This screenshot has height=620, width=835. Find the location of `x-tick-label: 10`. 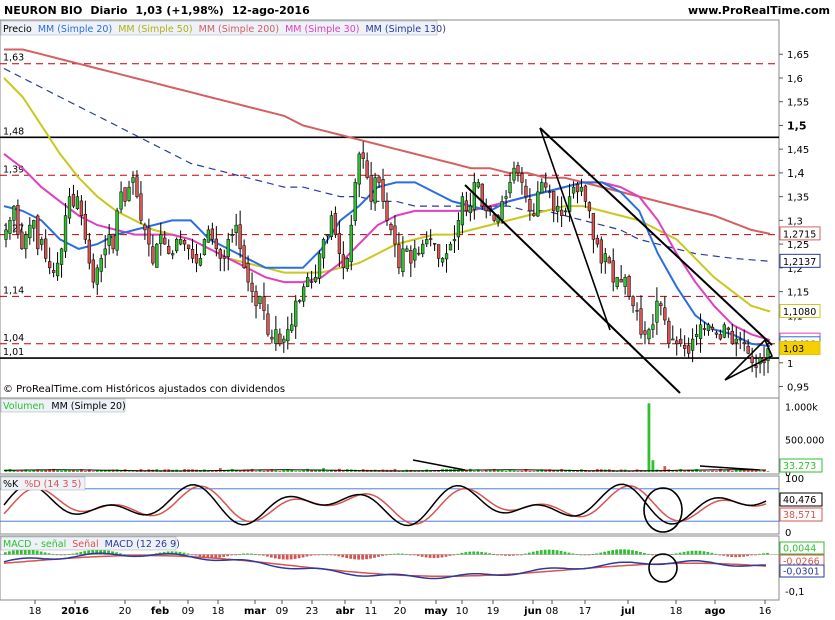

x-tick-label: 10 is located at coordinates (462, 611).